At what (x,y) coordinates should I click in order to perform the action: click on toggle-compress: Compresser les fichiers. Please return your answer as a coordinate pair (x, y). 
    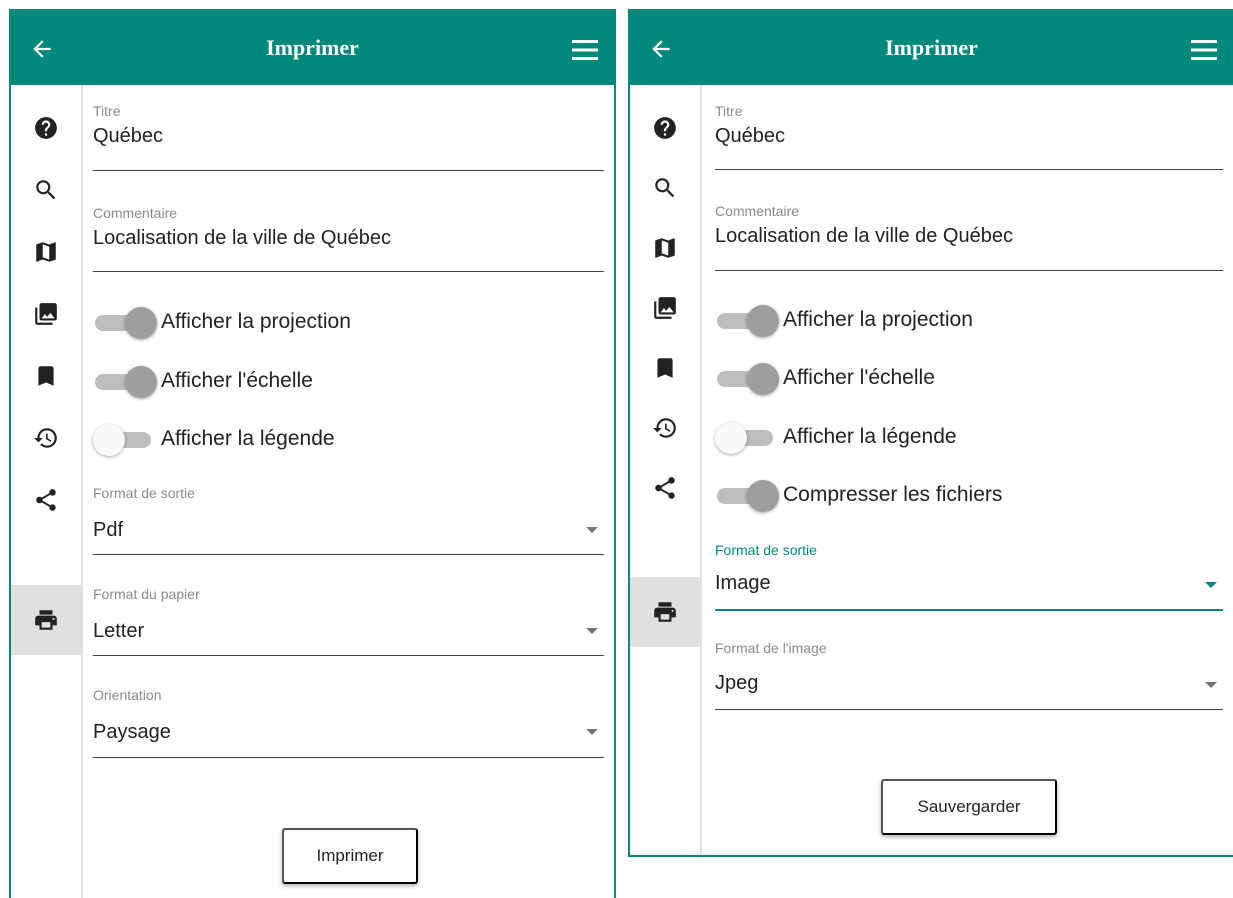
    Looking at the image, I should click on (969, 496).